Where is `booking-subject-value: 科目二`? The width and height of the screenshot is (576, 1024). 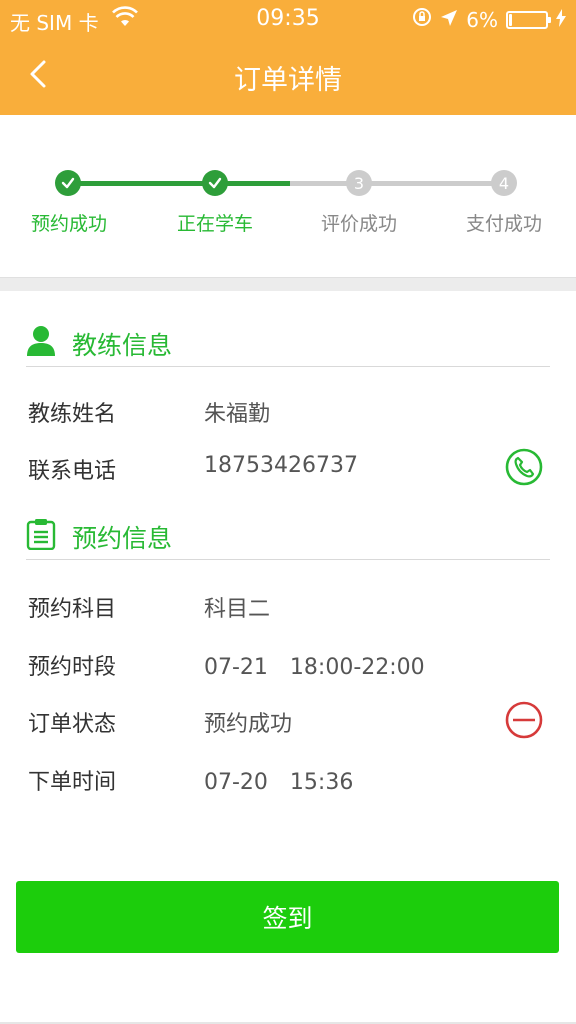 booking-subject-value: 科目二 is located at coordinates (237, 609).